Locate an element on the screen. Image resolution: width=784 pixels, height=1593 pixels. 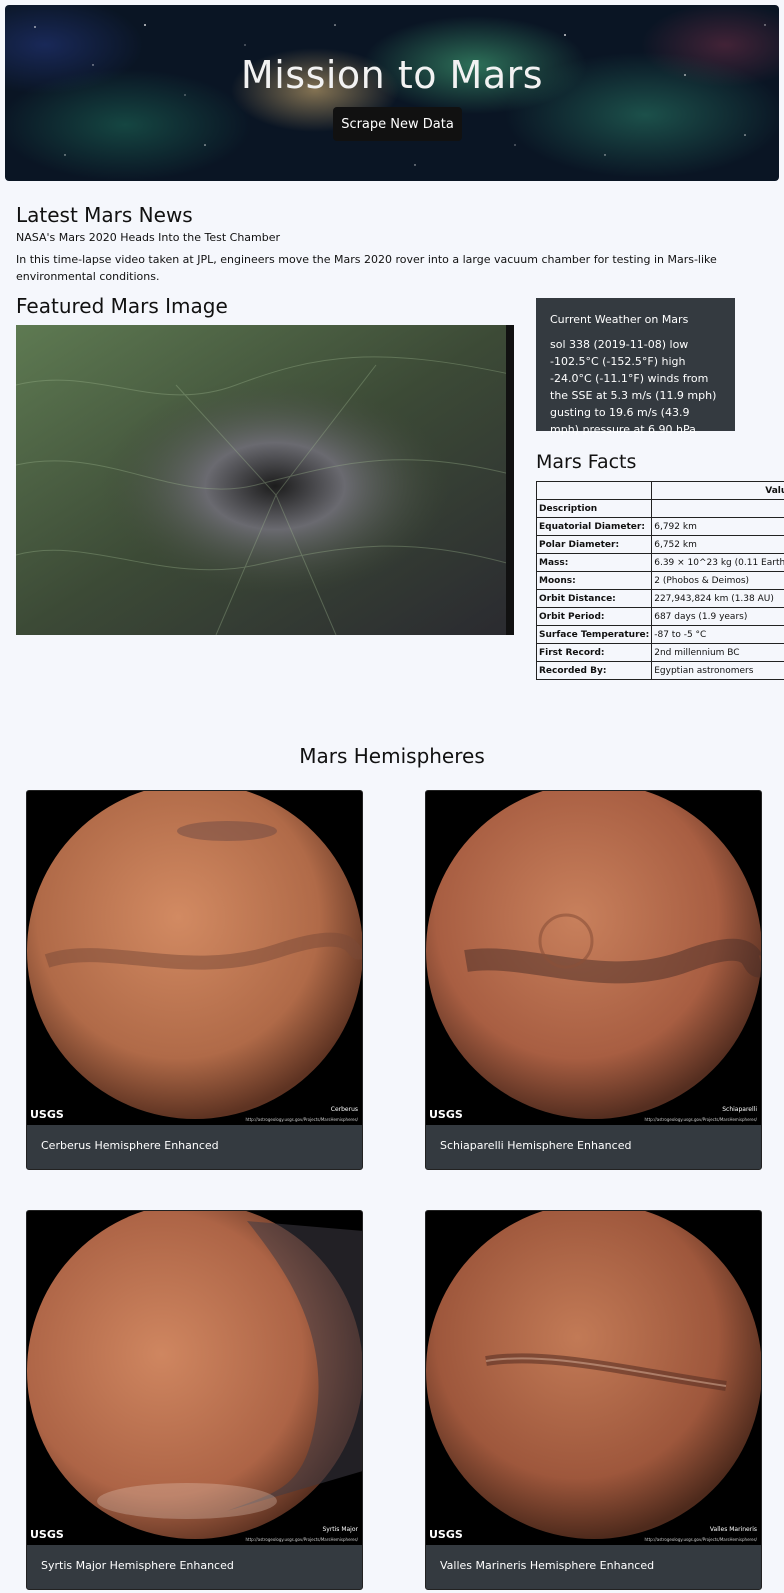
table-row: Mass: 6.39 × 10^23 kg (0.11 Earths) is located at coordinates (659, 562).